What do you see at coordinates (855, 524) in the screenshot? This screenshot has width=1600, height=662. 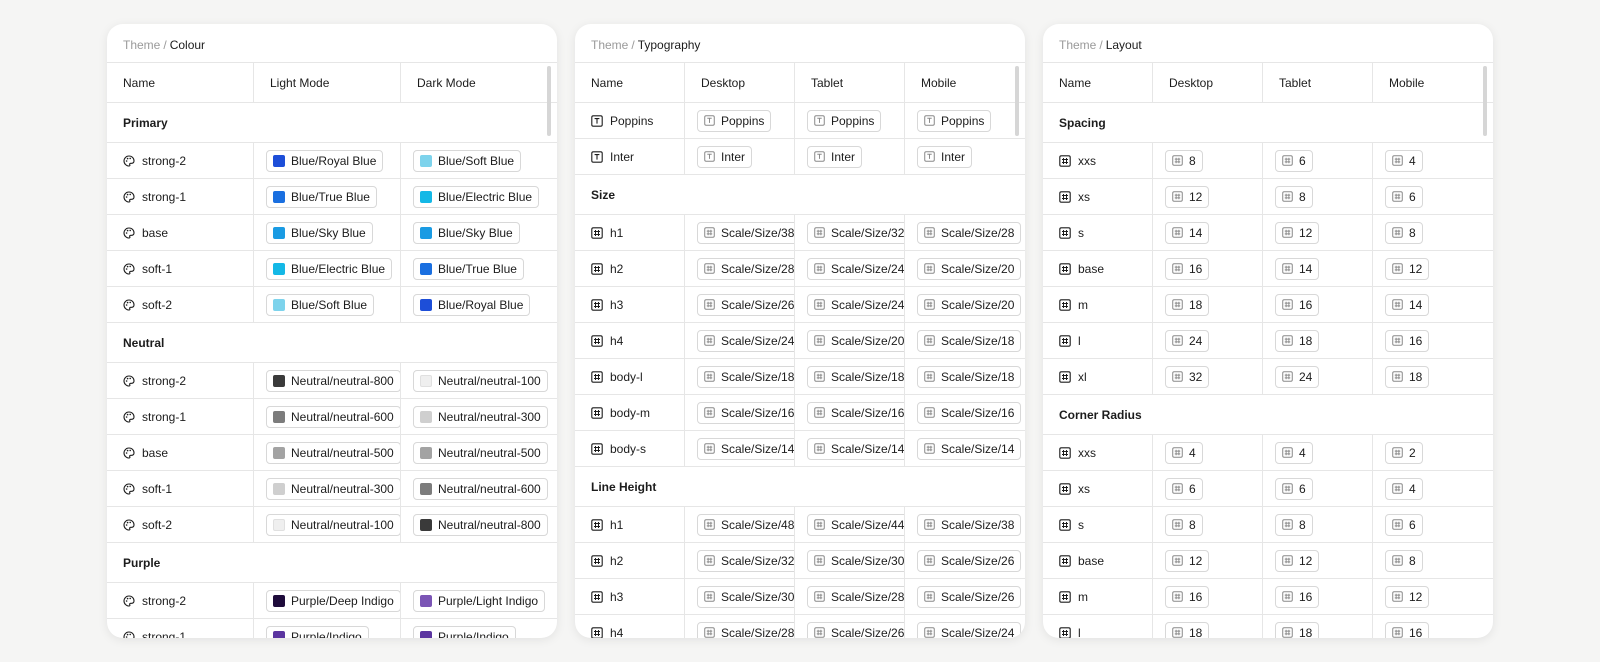 I see `variable-chip: Scale/Size/44` at bounding box center [855, 524].